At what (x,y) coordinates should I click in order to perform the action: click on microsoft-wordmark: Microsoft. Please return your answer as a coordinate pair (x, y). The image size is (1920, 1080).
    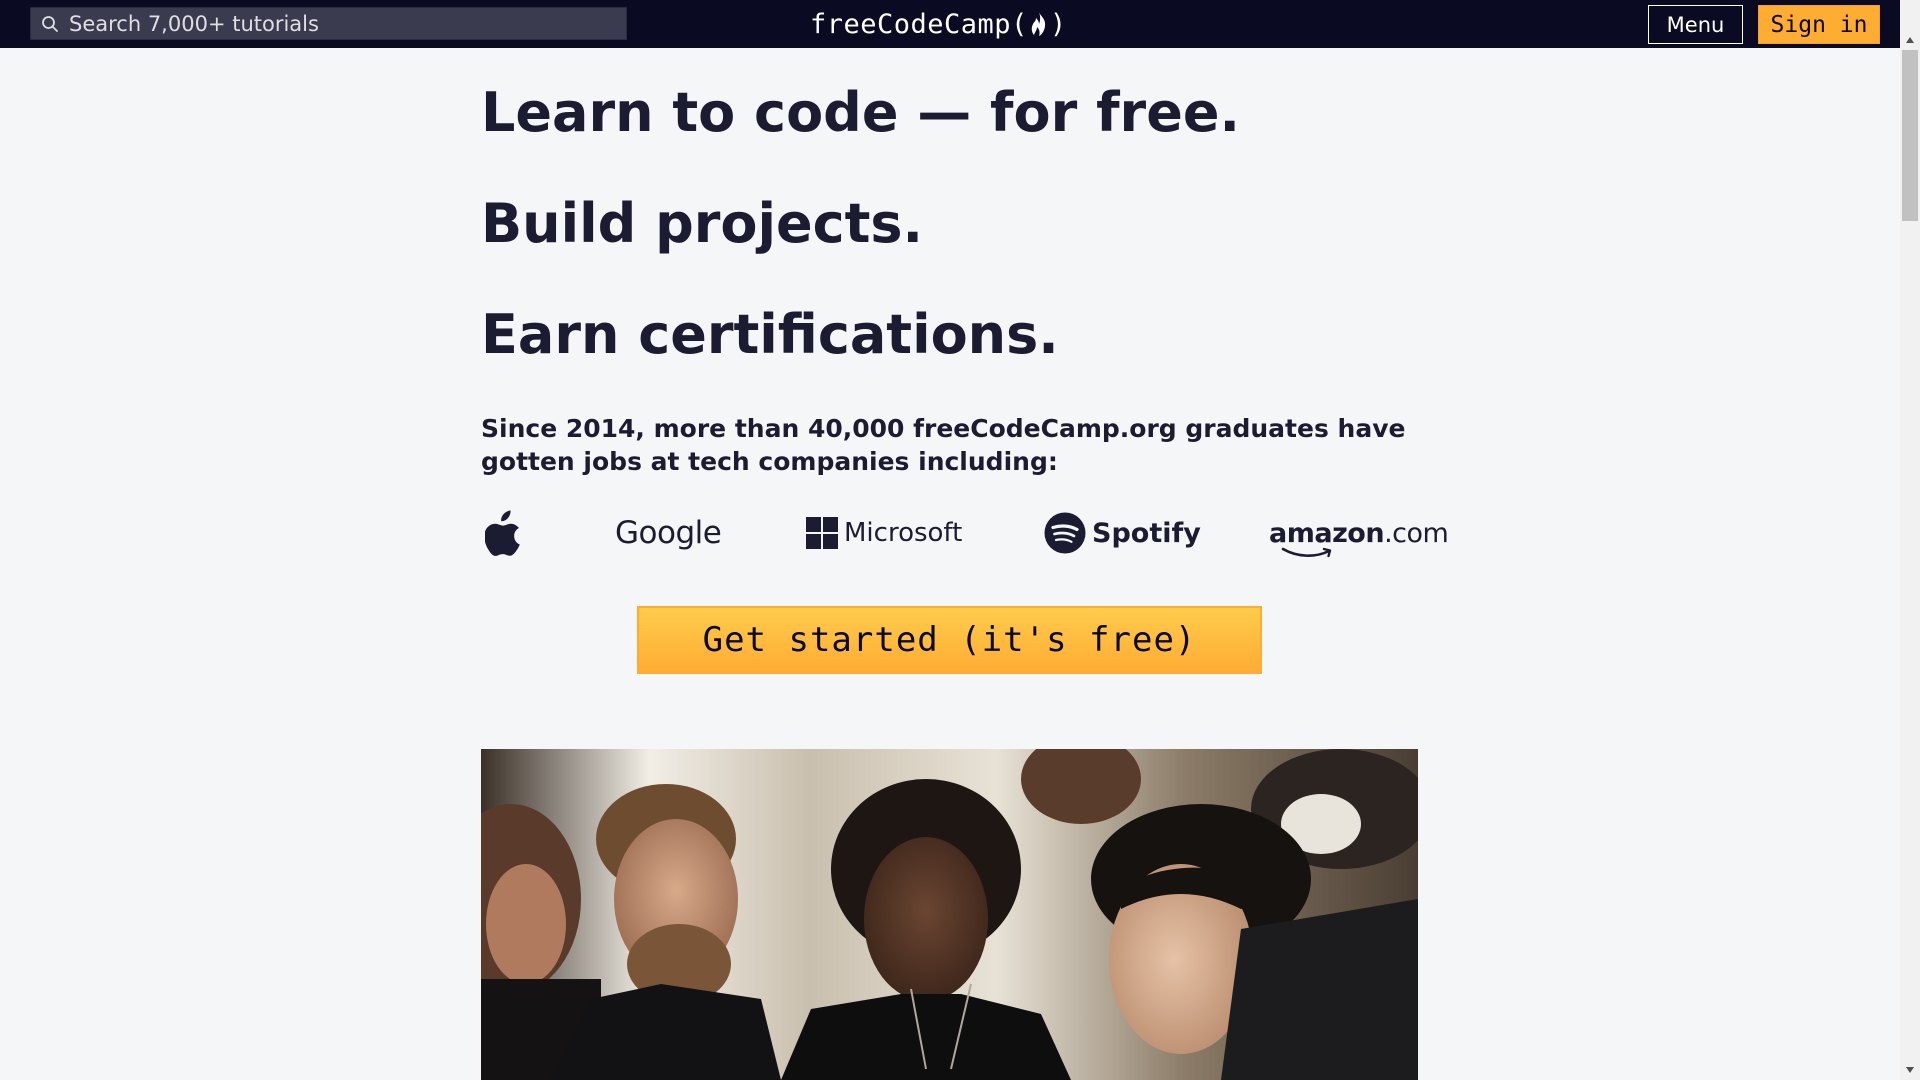
    Looking at the image, I should click on (903, 533).